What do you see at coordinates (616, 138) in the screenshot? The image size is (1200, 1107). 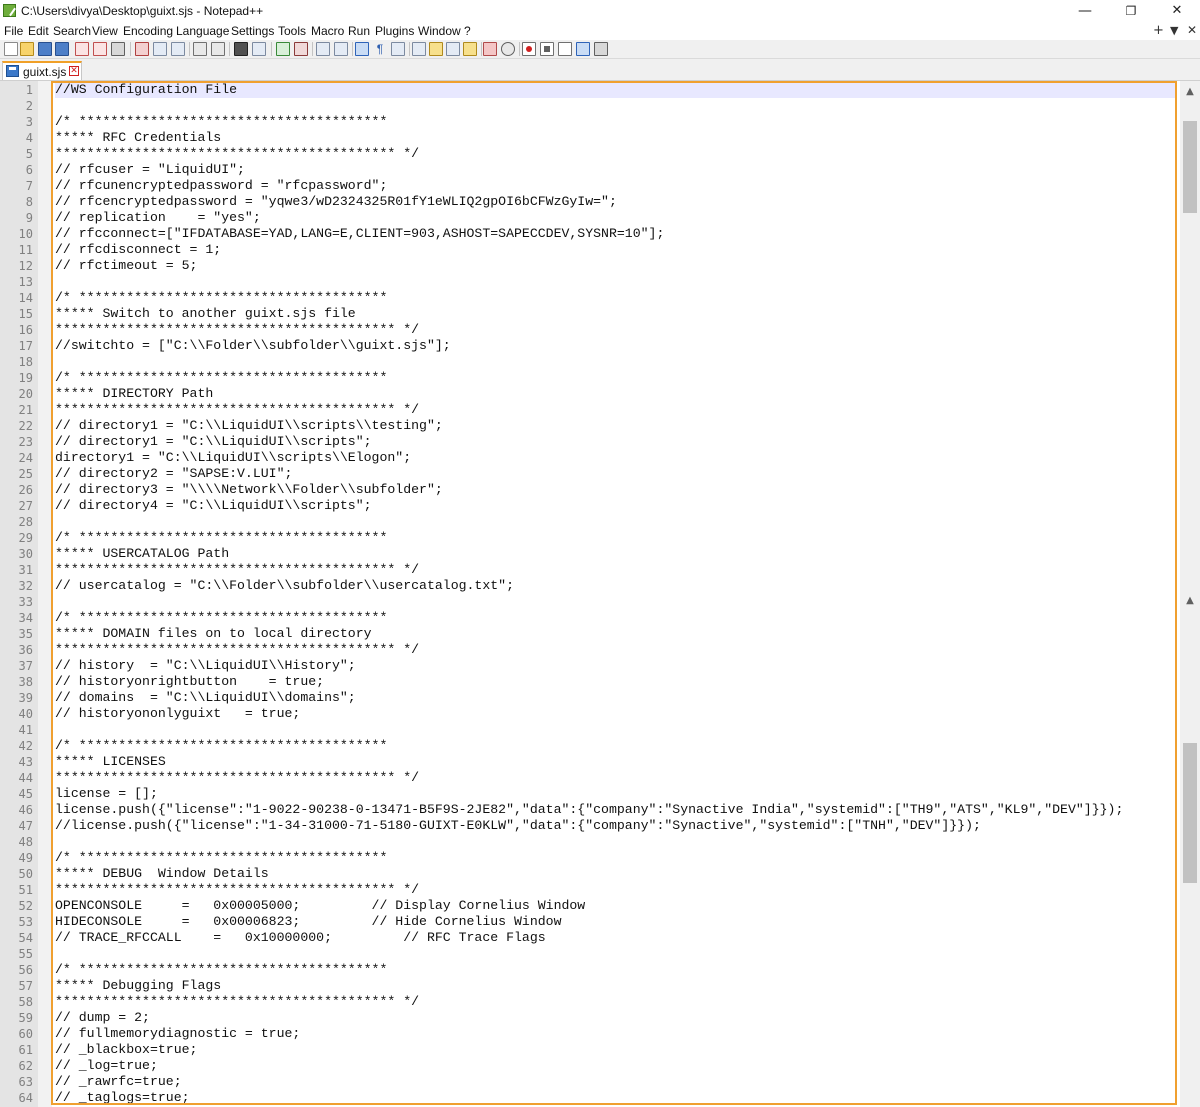 I see `code-line: ***** RFC Credentials` at bounding box center [616, 138].